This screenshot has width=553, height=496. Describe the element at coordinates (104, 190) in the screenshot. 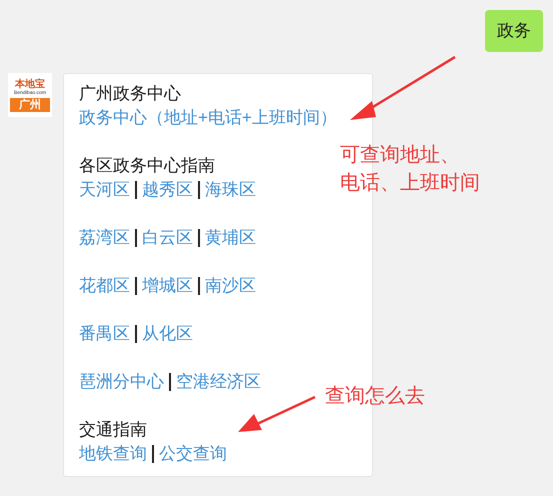

I see `link: 天河区` at that location.